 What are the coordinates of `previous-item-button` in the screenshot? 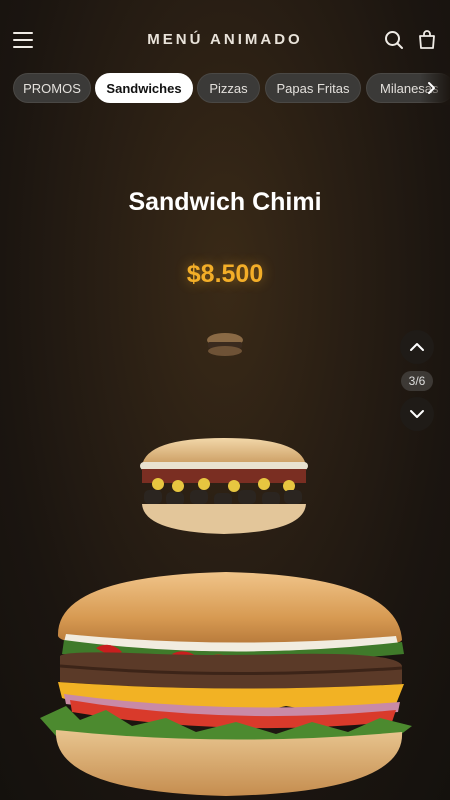 It's located at (417, 347).